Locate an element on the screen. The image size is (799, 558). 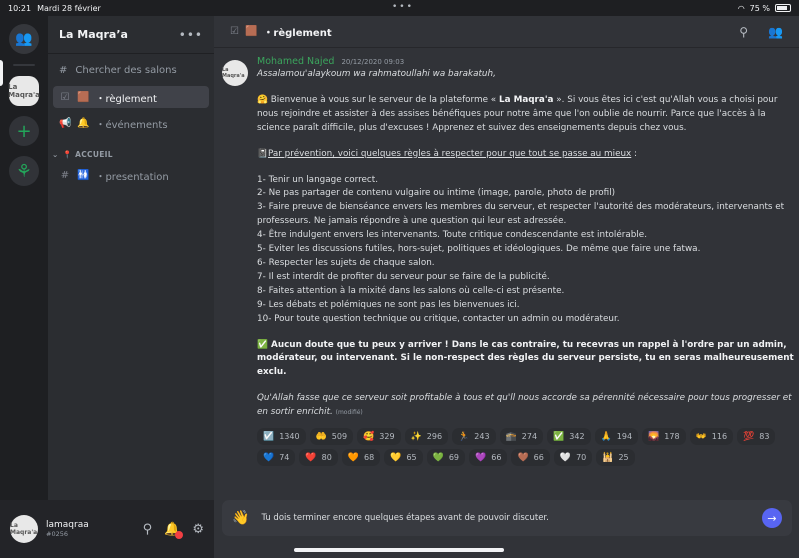
reaction: 👐 116 is located at coordinates (711, 437).